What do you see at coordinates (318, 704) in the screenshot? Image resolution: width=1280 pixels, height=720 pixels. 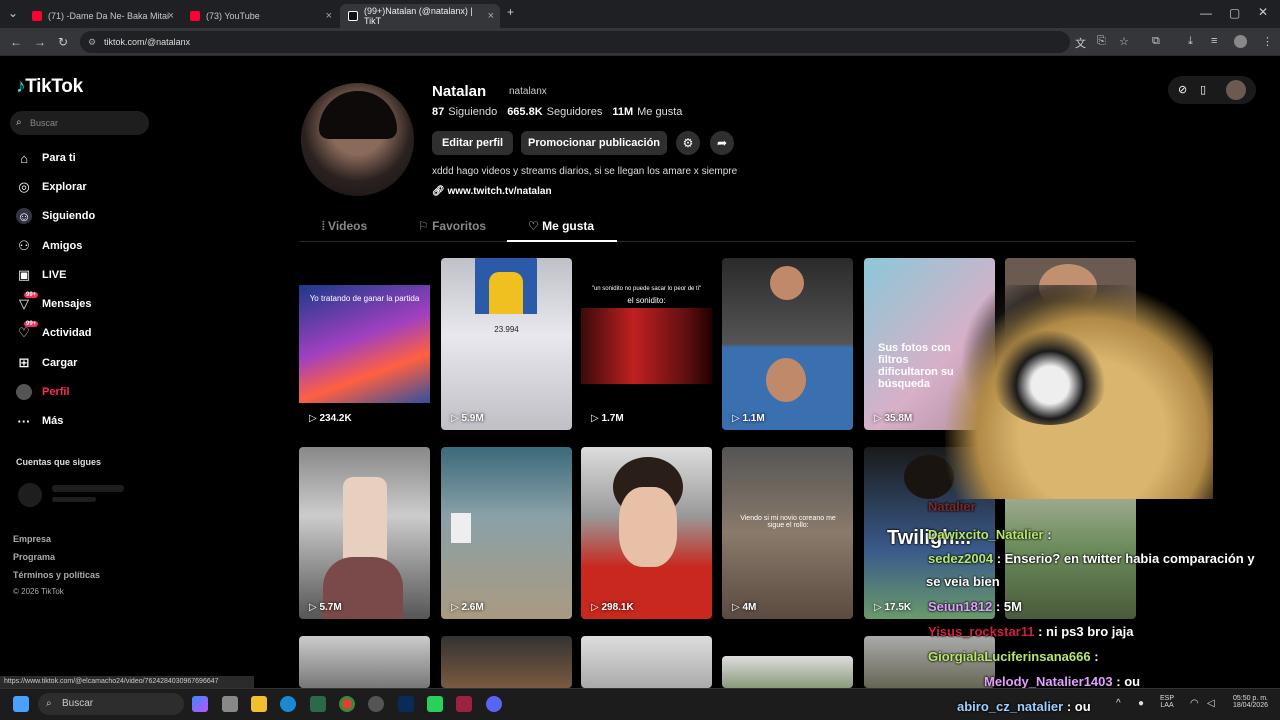 I see `excel-icon` at bounding box center [318, 704].